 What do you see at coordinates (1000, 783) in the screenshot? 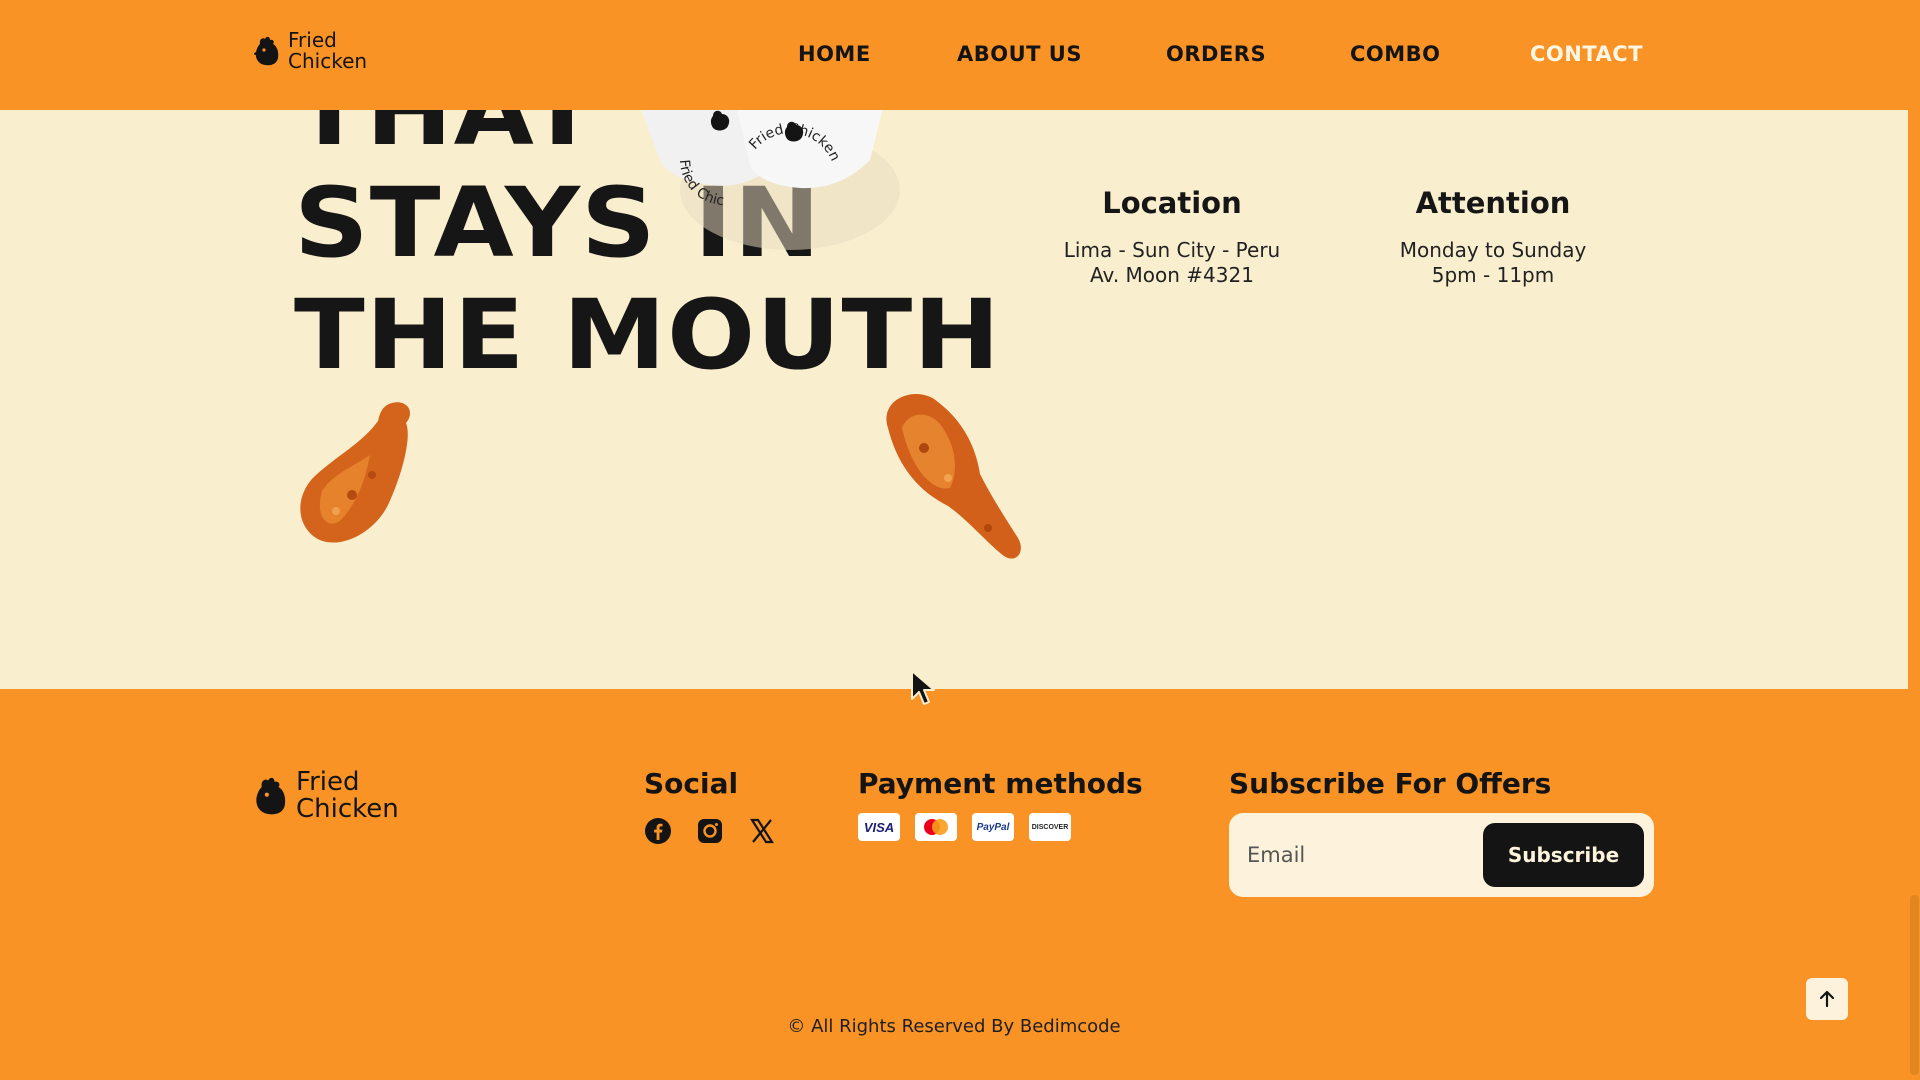
I see `payment-title: Payment methods` at bounding box center [1000, 783].